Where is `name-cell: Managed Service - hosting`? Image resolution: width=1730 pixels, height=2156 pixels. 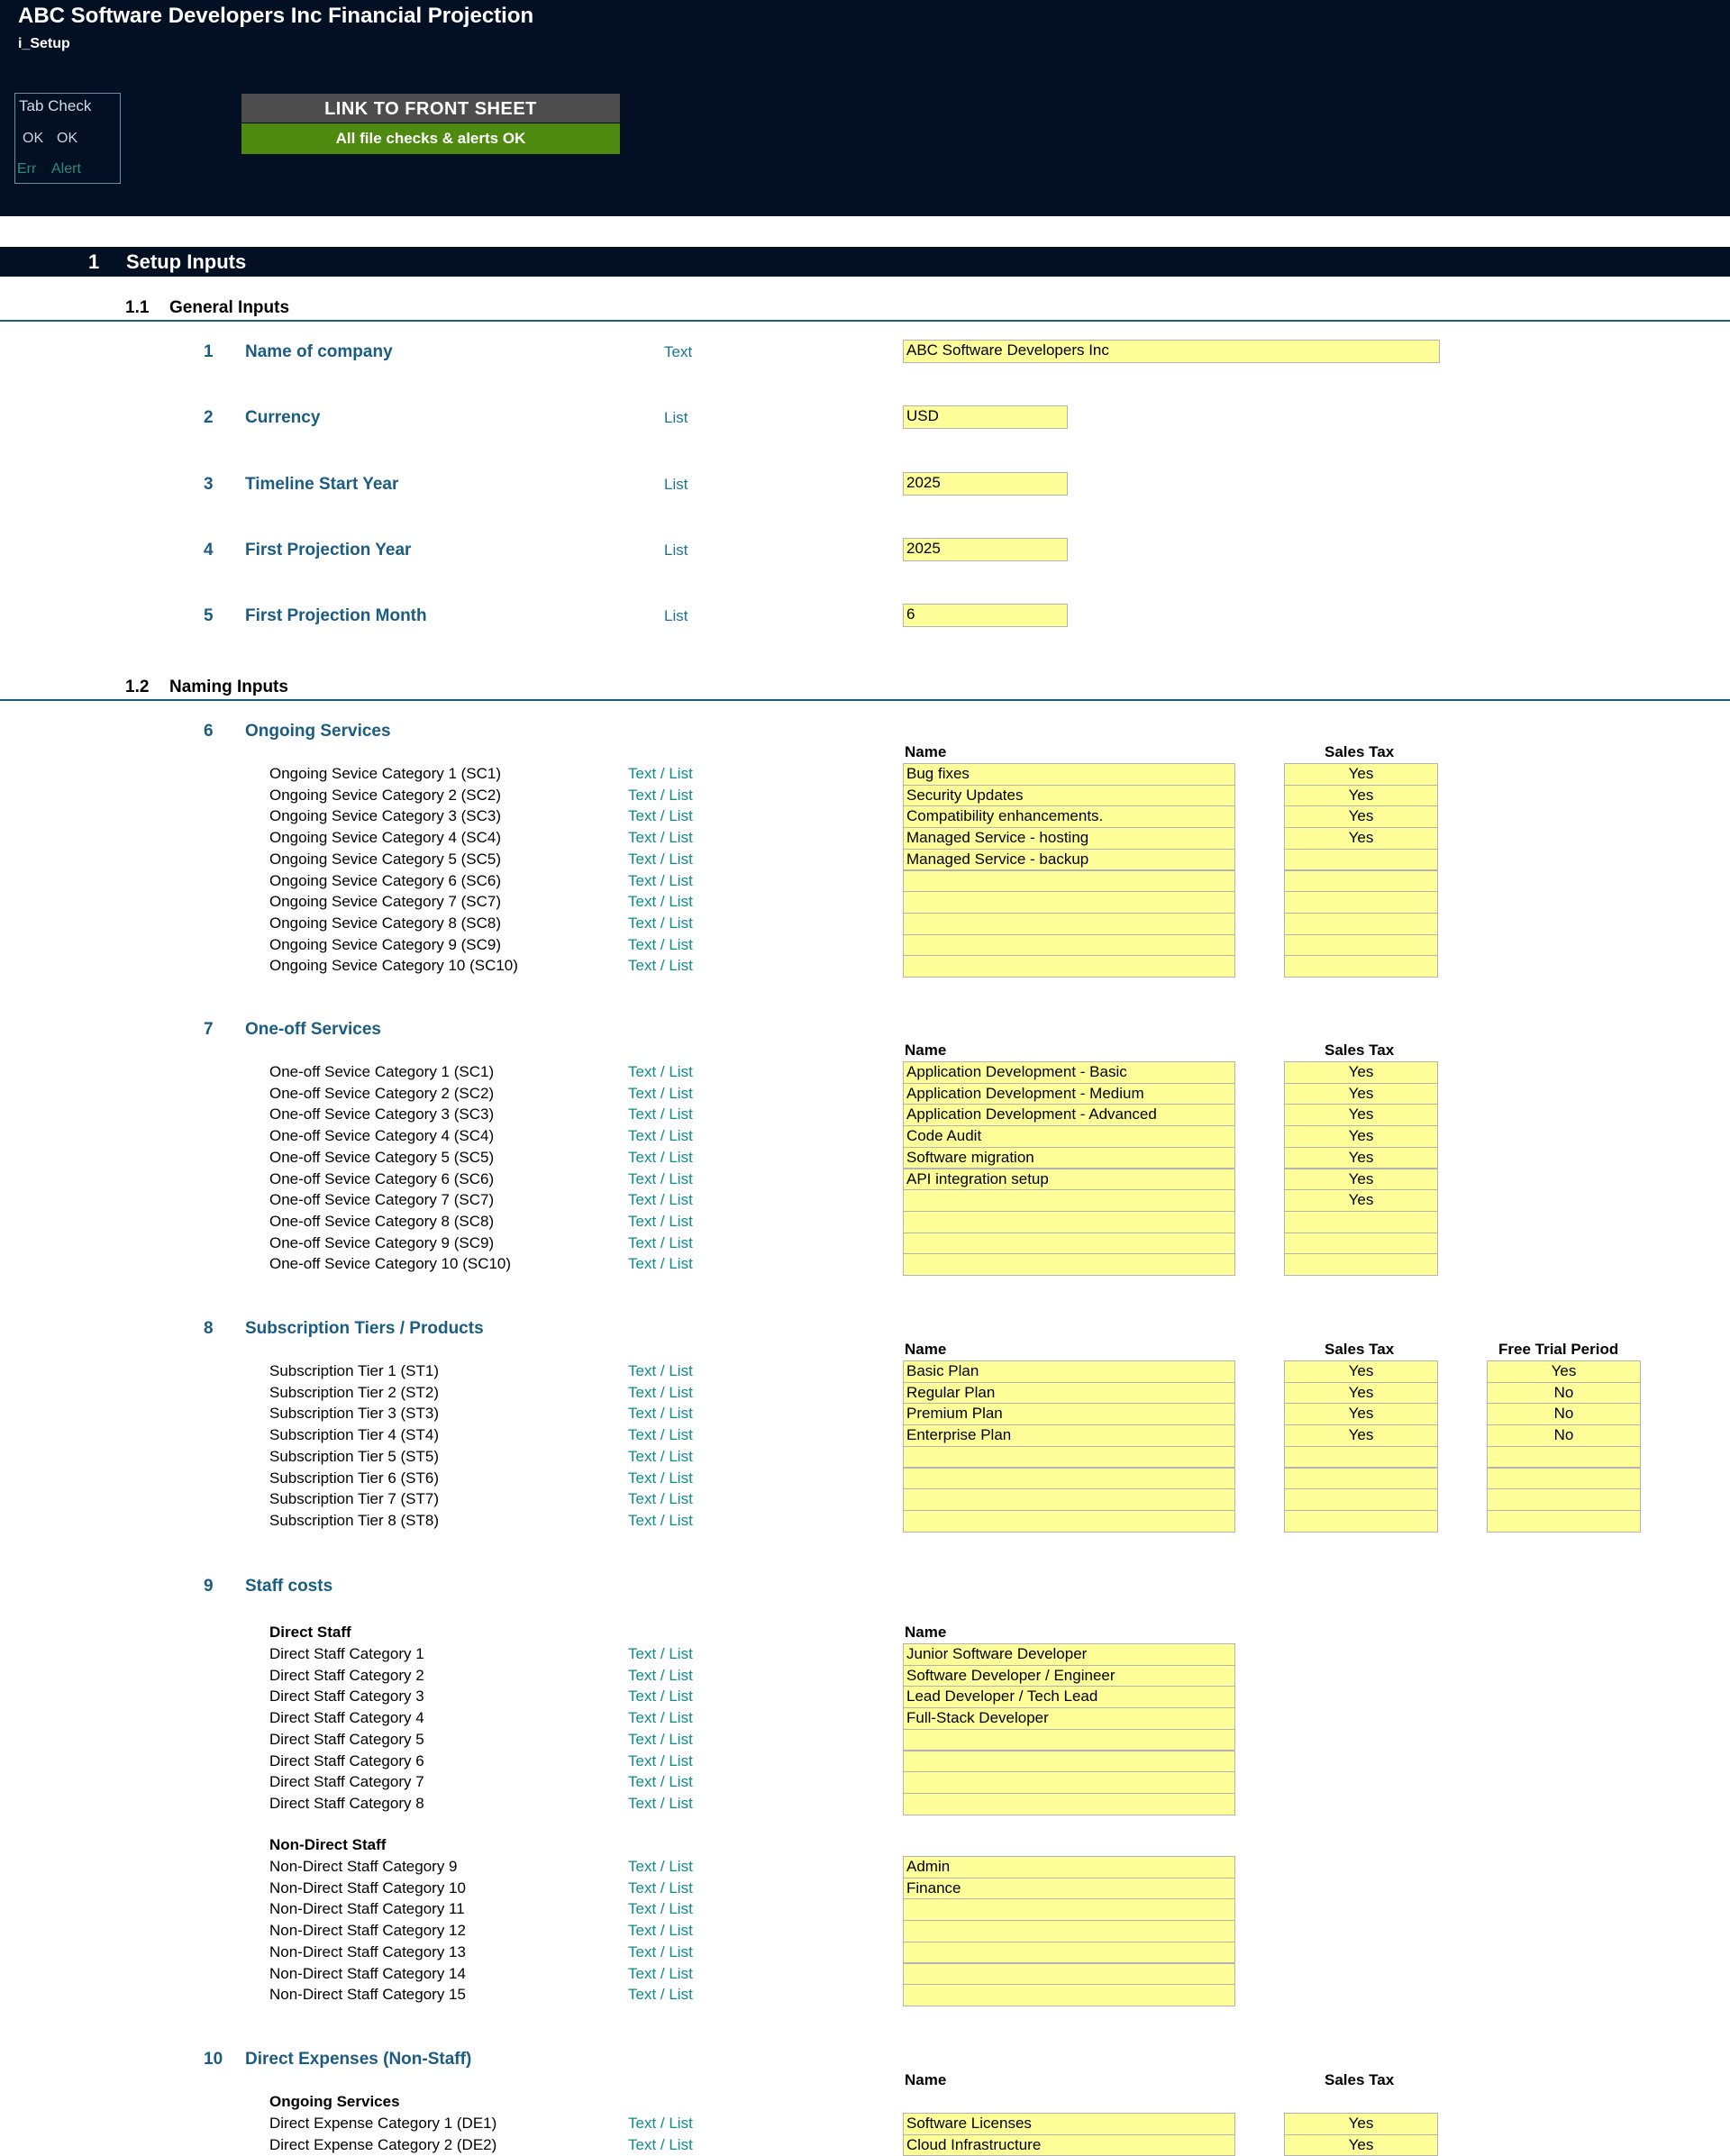 name-cell: Managed Service - hosting is located at coordinates (1069, 838).